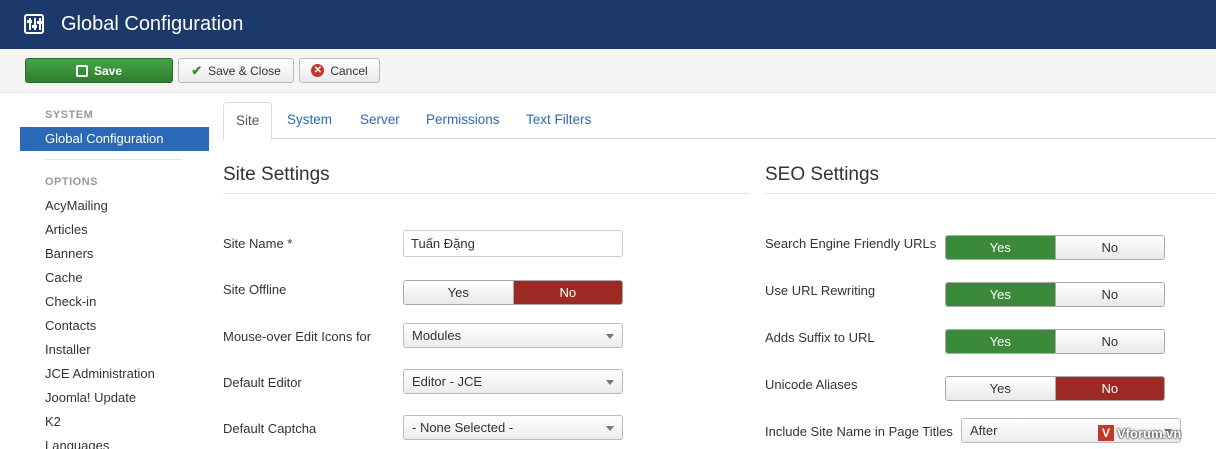  I want to click on sidebar-item: Articles, so click(66, 229).